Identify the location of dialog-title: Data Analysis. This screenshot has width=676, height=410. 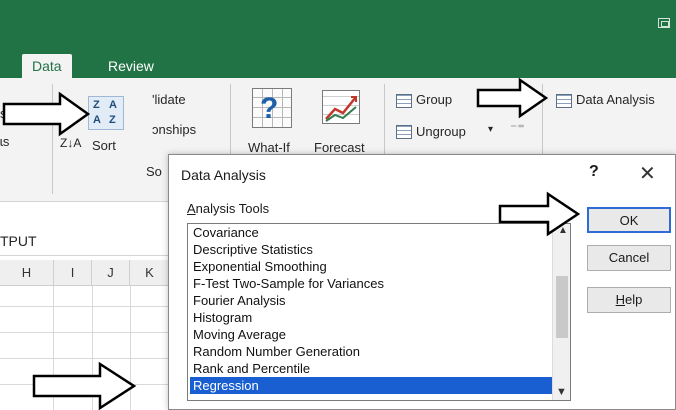
(223, 175).